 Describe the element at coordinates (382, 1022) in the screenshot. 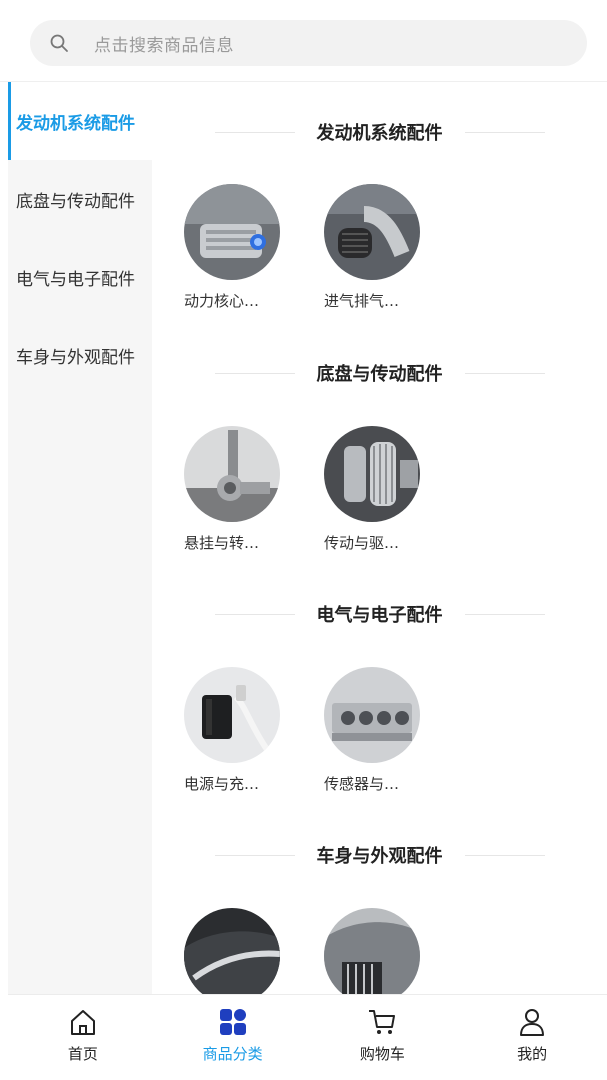

I see `cart-icon` at that location.